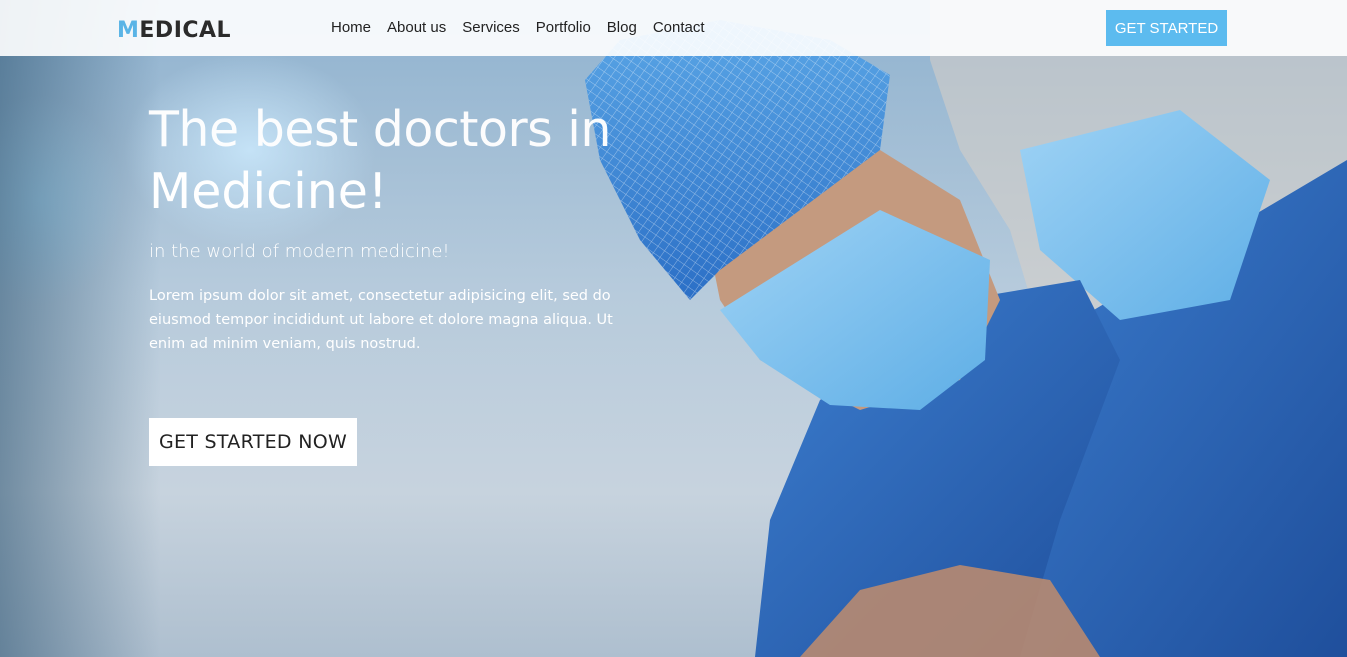 The height and width of the screenshot is (657, 1347). Describe the element at coordinates (185, 30) in the screenshot. I see `logo-rest: EDICAL` at that location.